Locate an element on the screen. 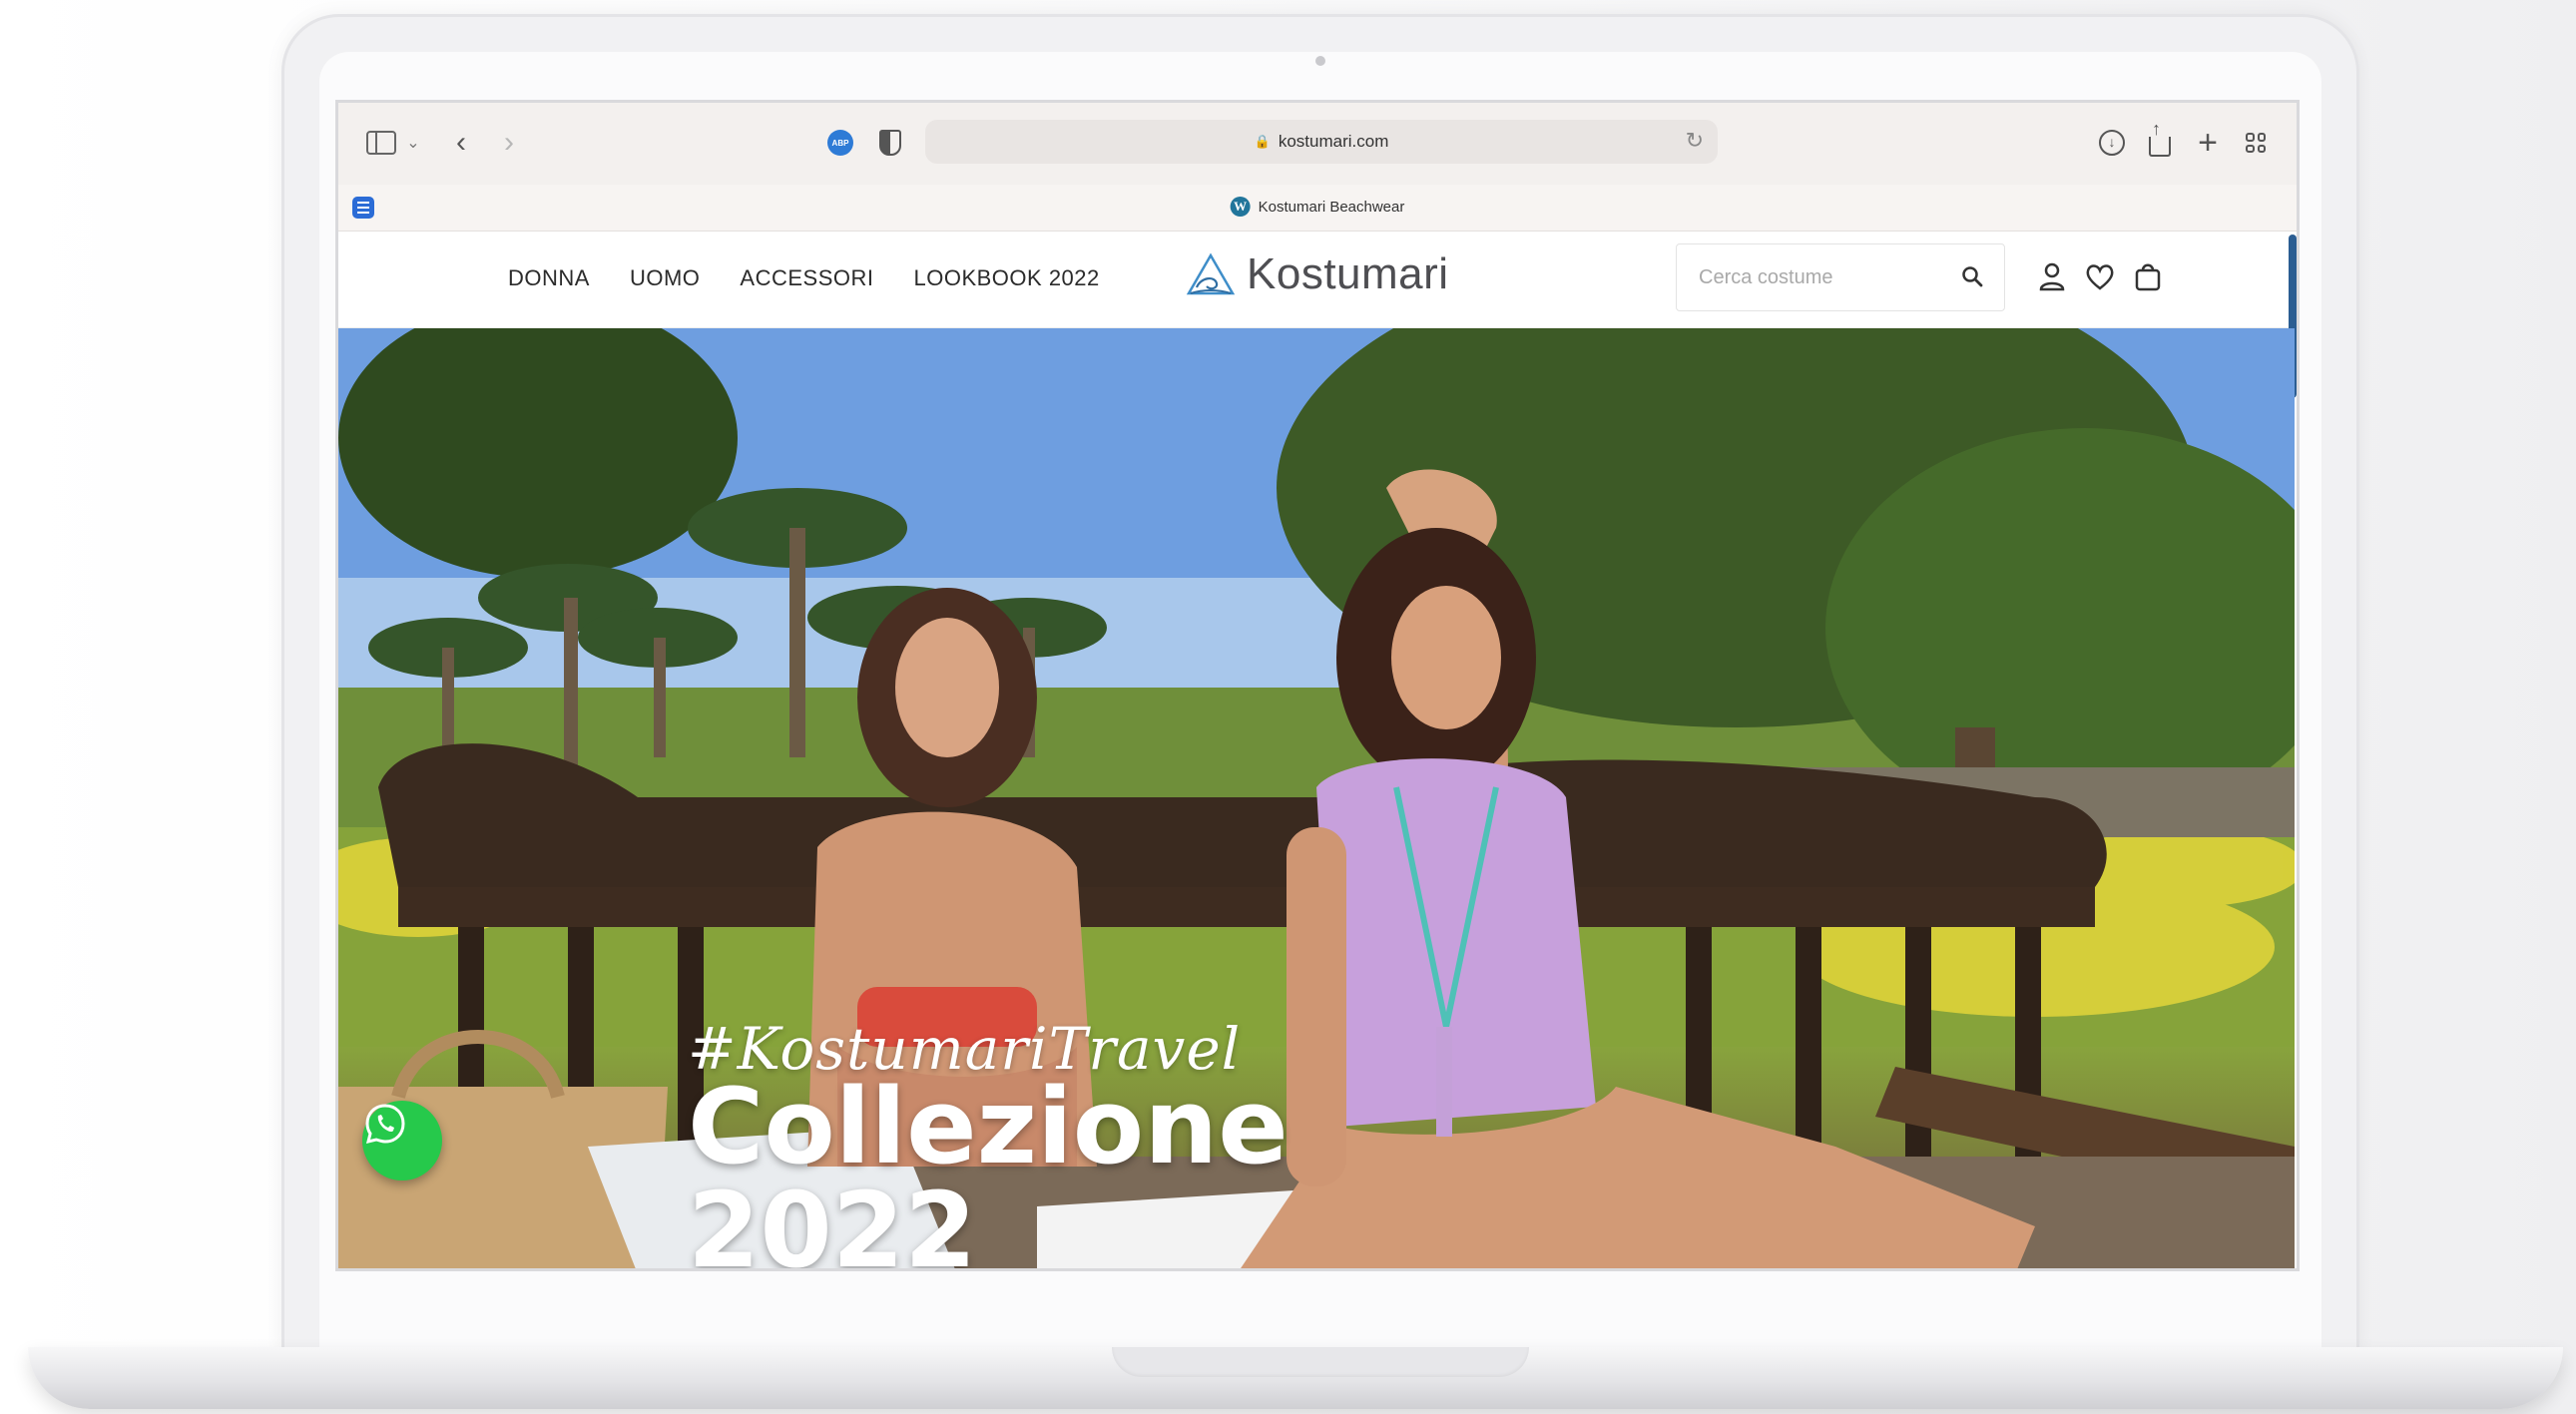 This screenshot has height=1414, width=2576. address-bar: 🔒 kostumari.com ↻ is located at coordinates (1322, 142).